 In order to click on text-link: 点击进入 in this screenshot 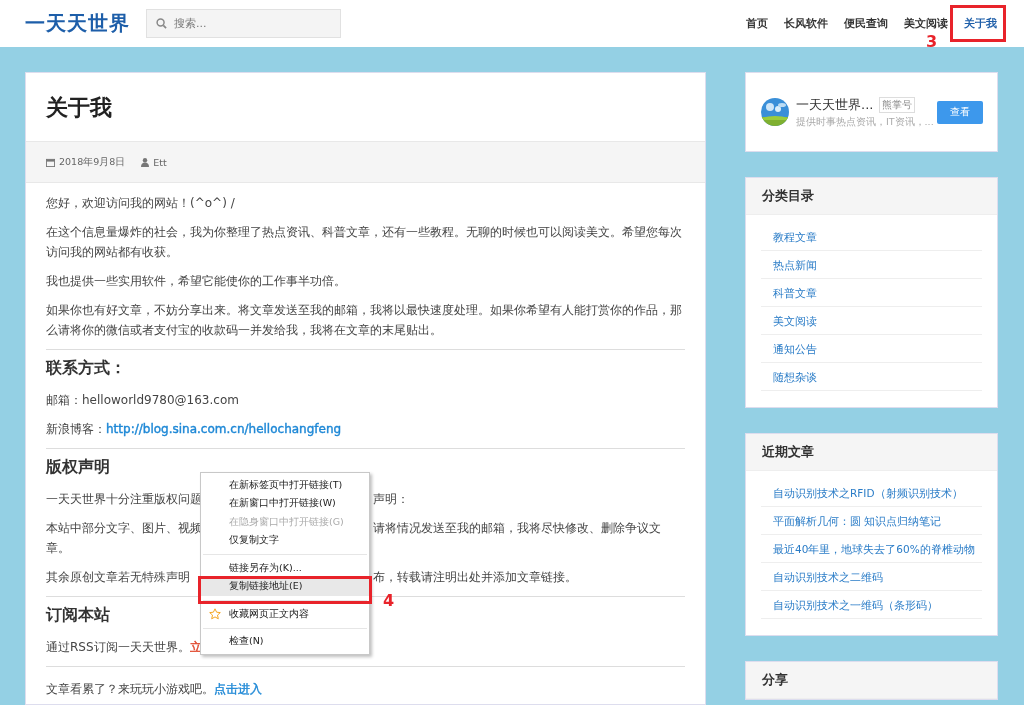, I will do `click(238, 688)`.